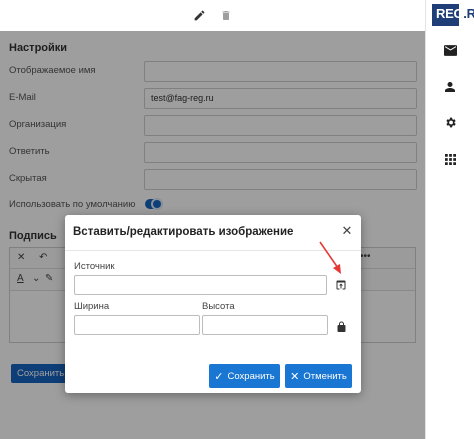 Image resolution: width=474 pixels, height=439 pixels. What do you see at coordinates (450, 122) in the screenshot?
I see `gear-icon` at bounding box center [450, 122].